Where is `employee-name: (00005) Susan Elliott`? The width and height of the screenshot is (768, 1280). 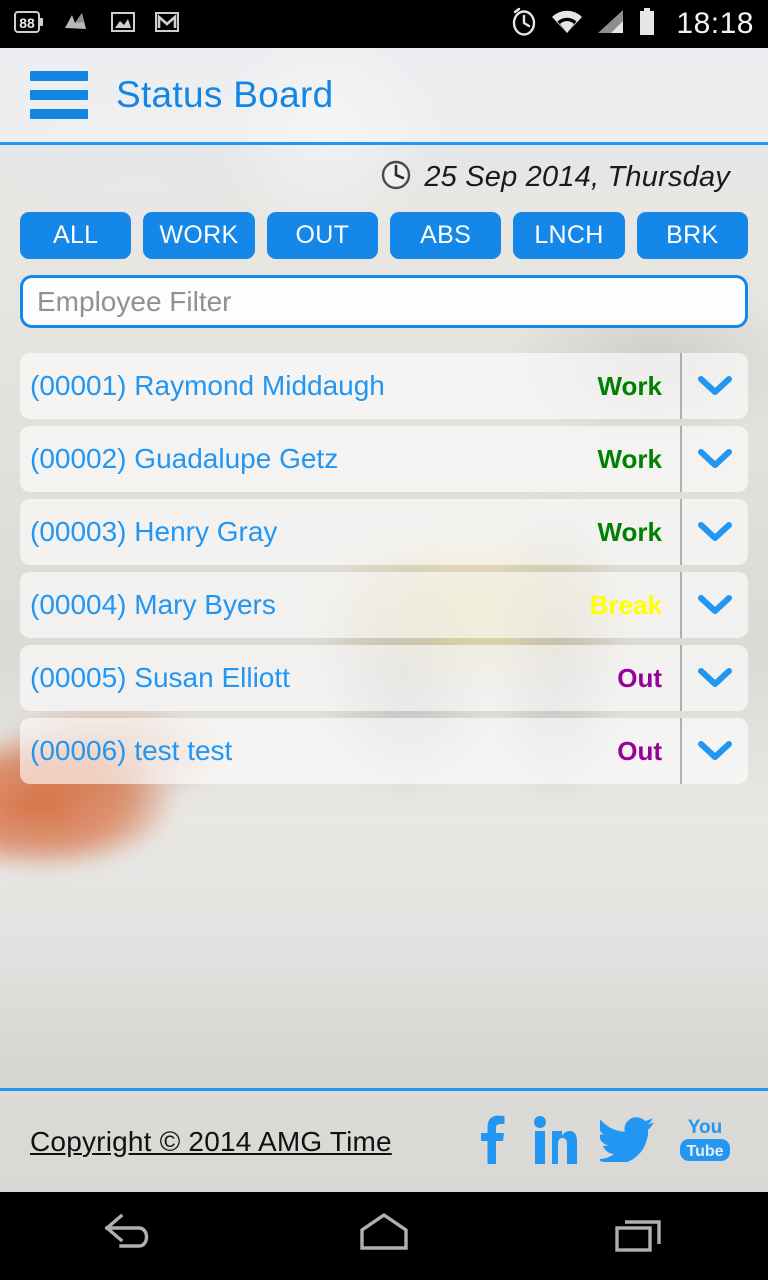
employee-name: (00005) Susan Elliott is located at coordinates (160, 677).